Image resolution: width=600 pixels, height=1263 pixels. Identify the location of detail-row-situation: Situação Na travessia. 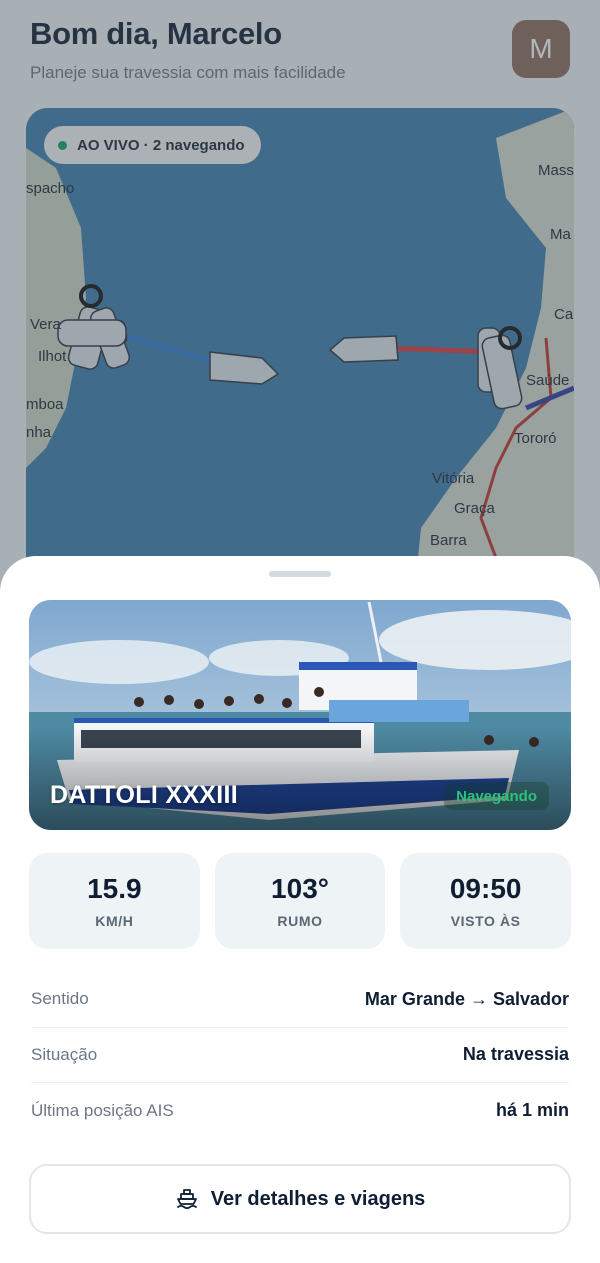
(300, 1055).